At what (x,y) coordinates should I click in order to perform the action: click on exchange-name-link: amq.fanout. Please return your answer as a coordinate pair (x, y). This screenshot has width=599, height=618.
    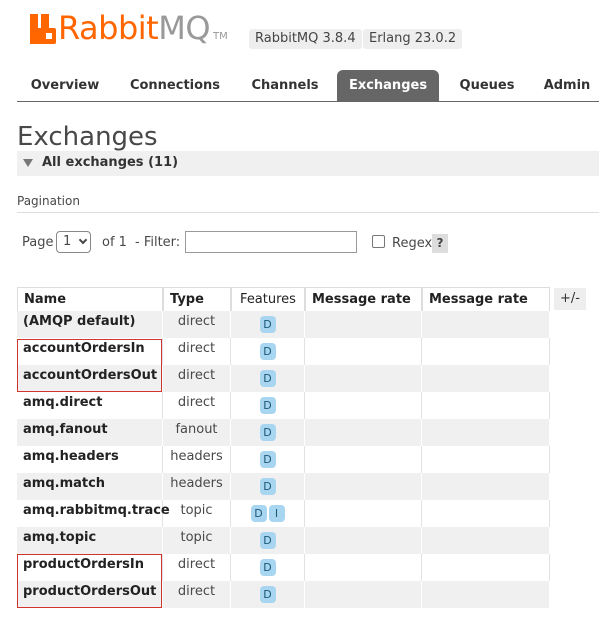
    Looking at the image, I should click on (90, 432).